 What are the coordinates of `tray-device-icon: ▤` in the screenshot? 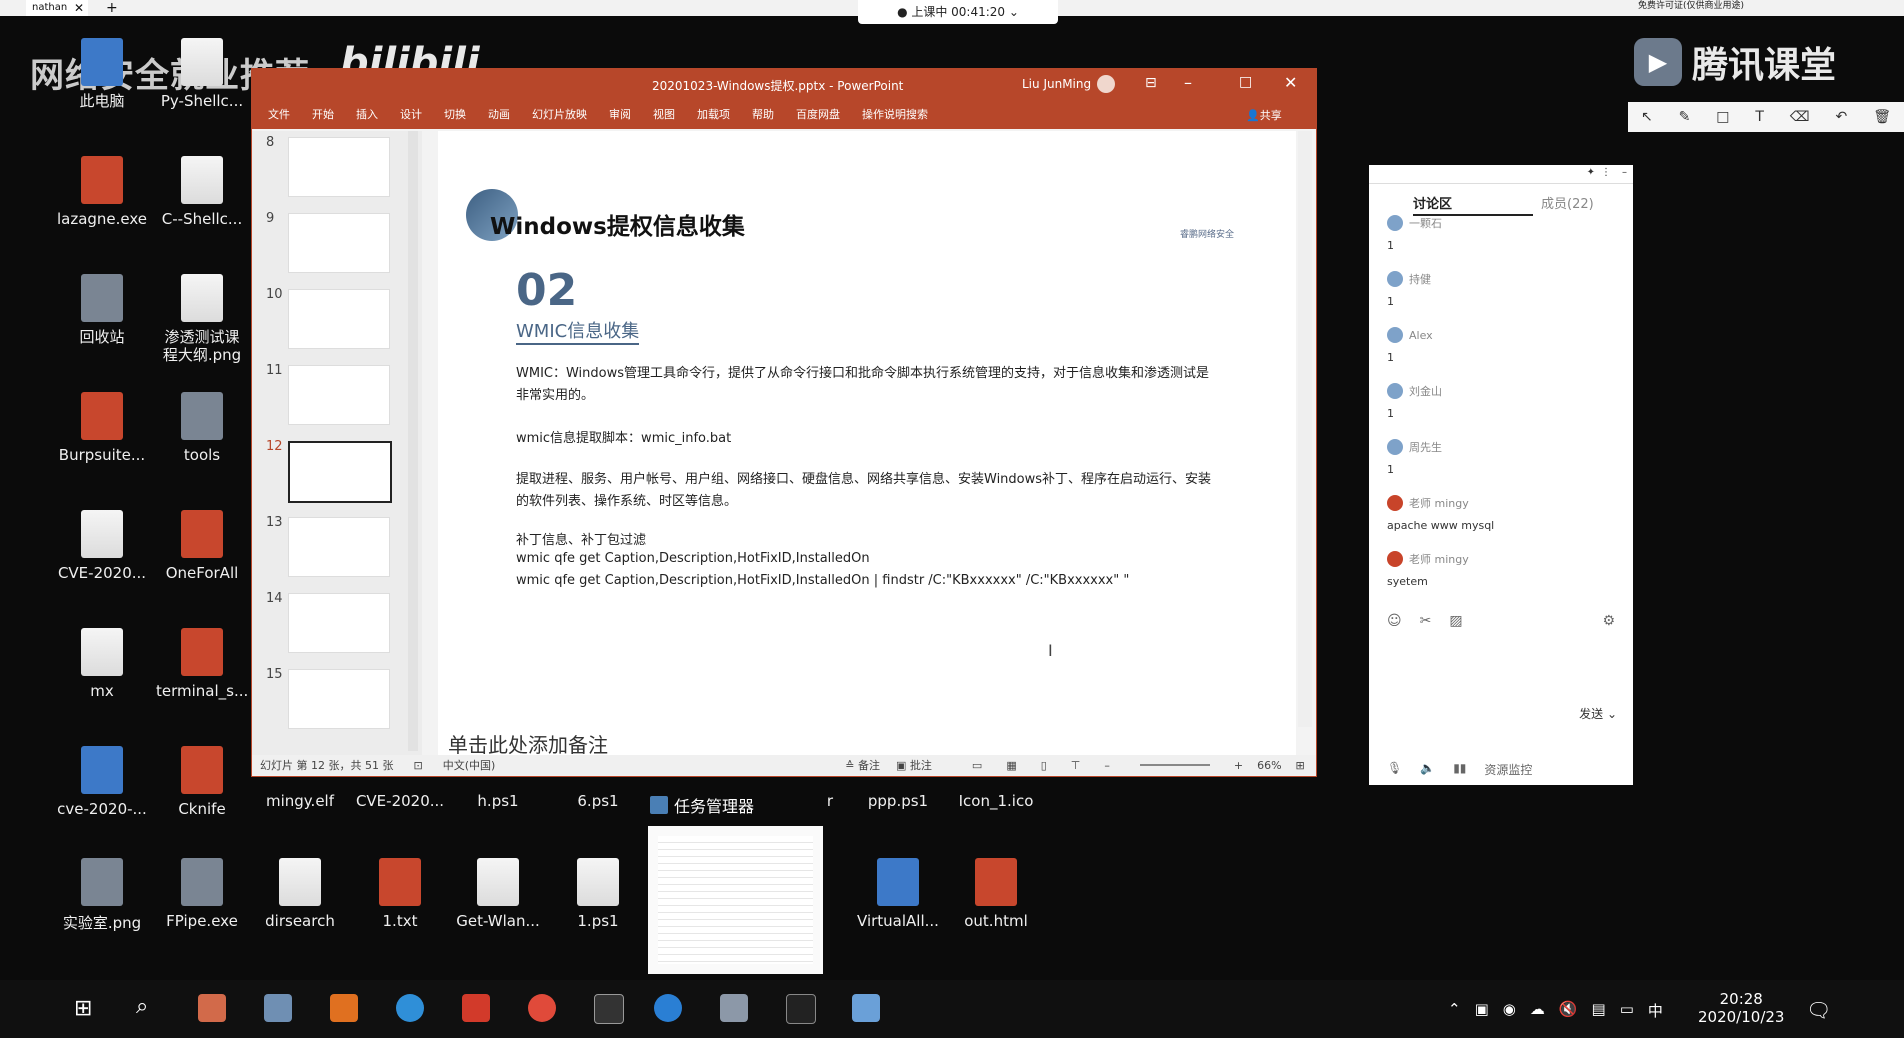 It's located at (1599, 1010).